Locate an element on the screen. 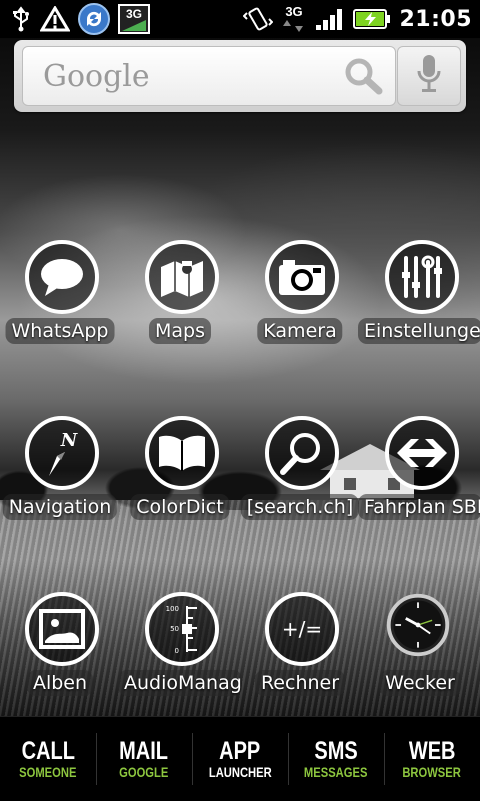 This screenshot has height=801, width=480. warning-icon is located at coordinates (55, 19).